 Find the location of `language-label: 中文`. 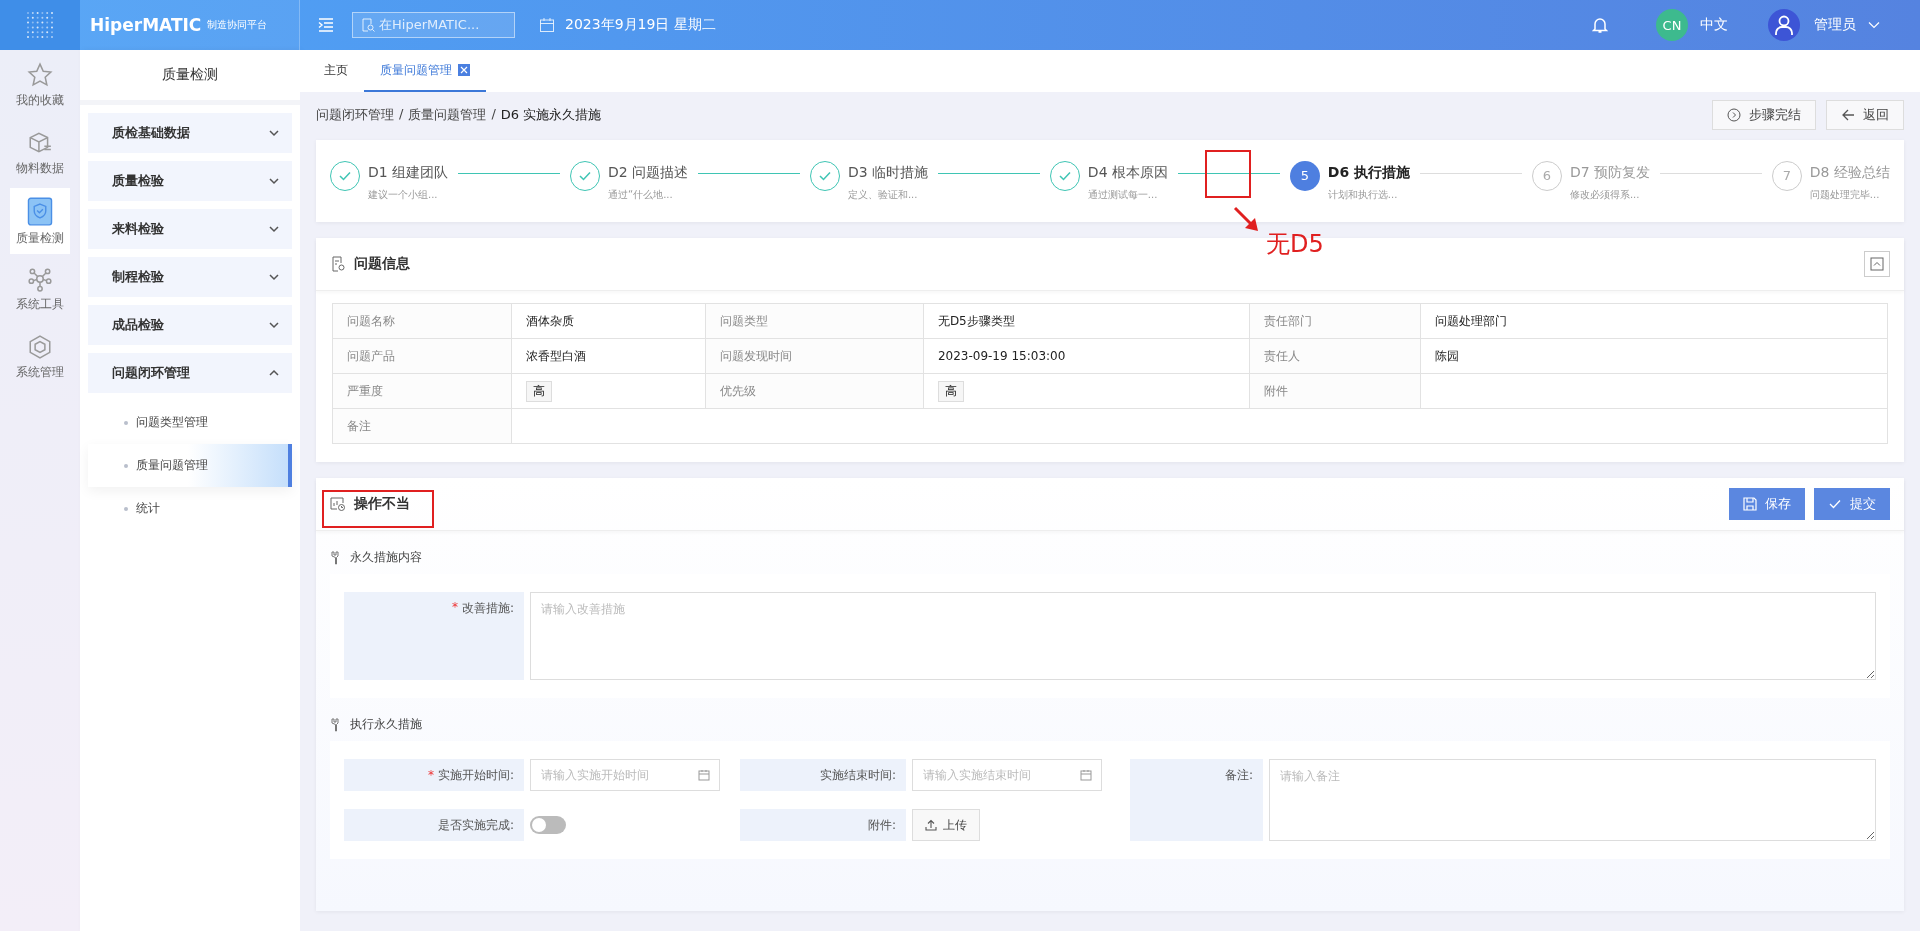

language-label: 中文 is located at coordinates (1714, 25).